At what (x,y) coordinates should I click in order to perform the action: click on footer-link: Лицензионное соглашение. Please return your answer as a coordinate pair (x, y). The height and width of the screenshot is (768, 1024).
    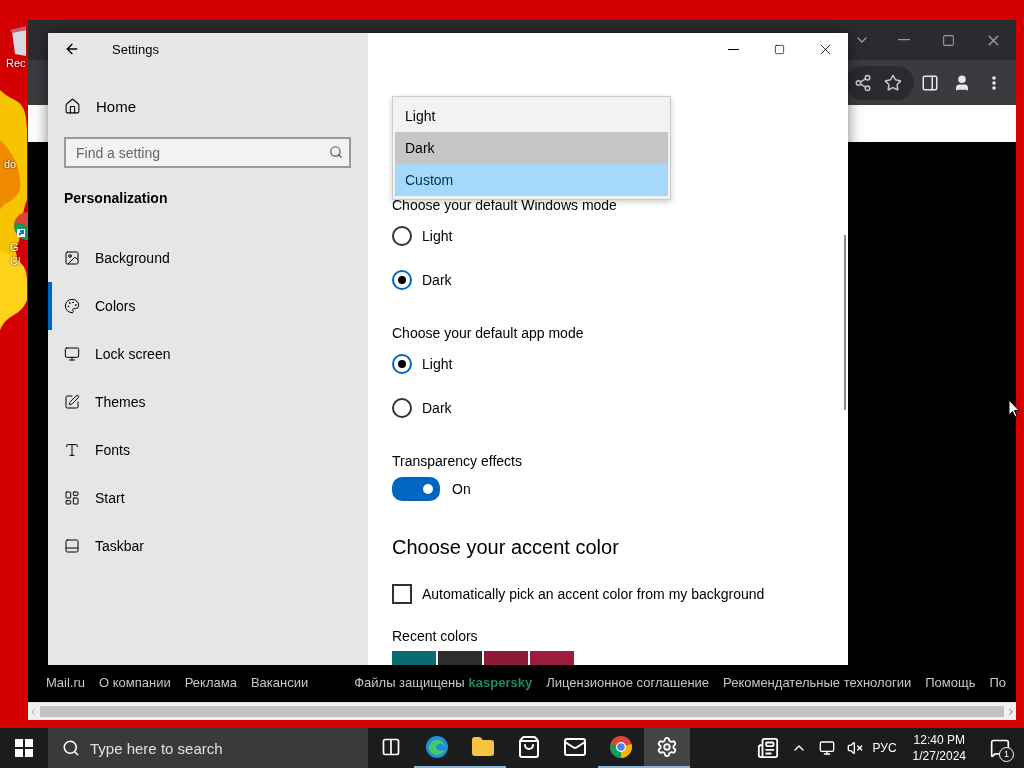
    Looking at the image, I should click on (628, 682).